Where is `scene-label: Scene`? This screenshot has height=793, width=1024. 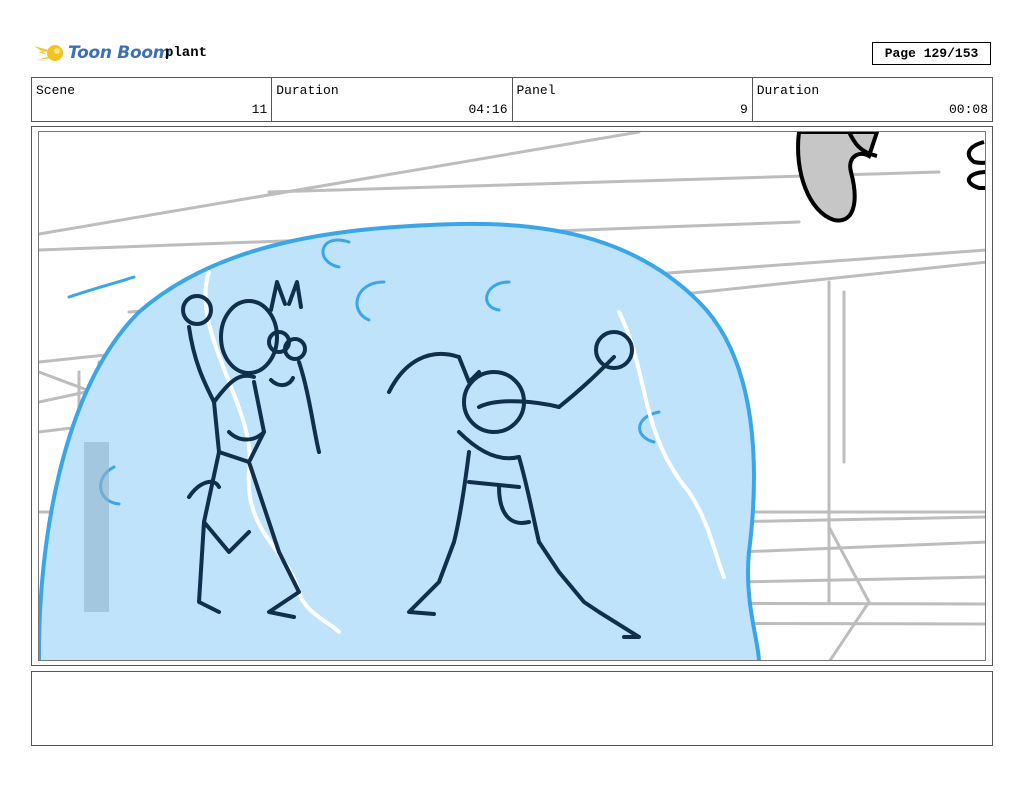
scene-label: Scene is located at coordinates (56, 90).